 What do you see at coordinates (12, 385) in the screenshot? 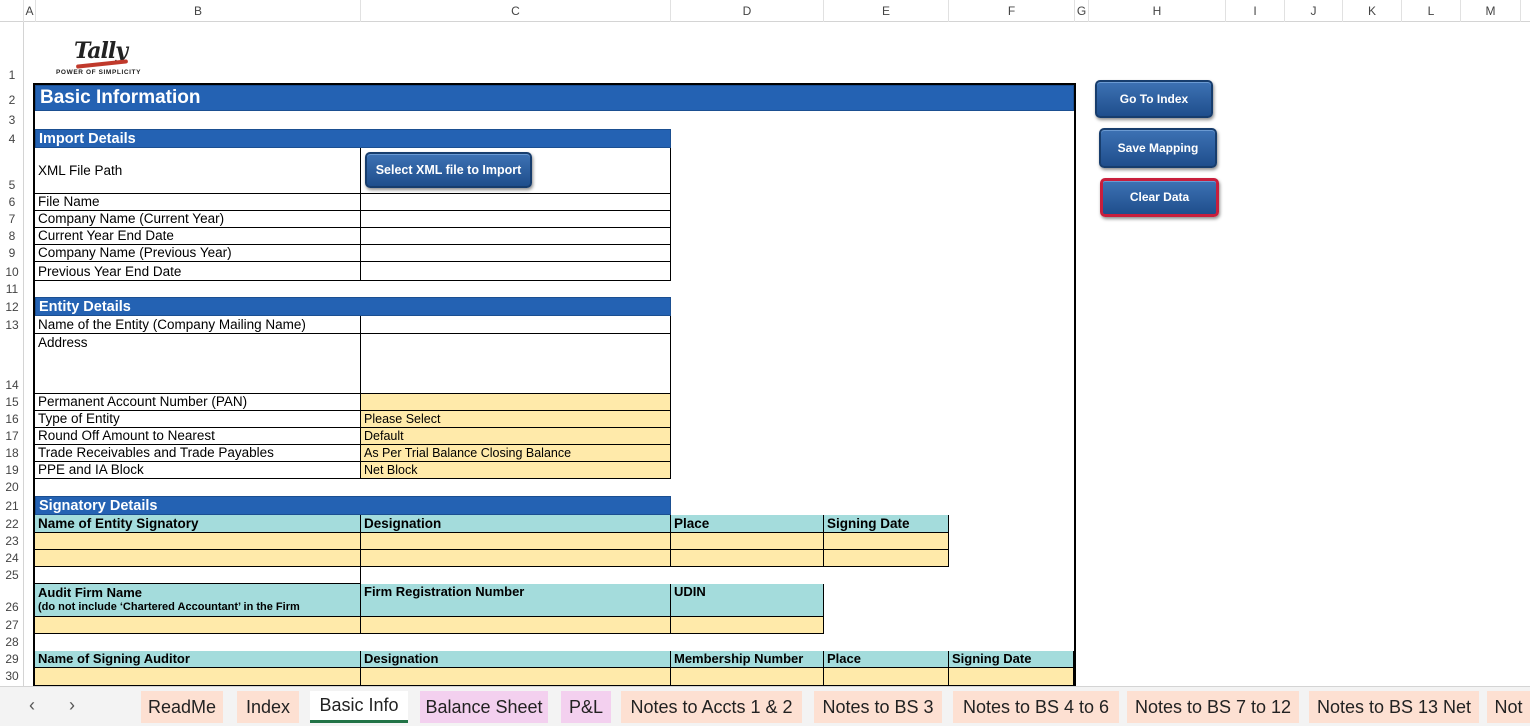
I see `row-header: 14` at bounding box center [12, 385].